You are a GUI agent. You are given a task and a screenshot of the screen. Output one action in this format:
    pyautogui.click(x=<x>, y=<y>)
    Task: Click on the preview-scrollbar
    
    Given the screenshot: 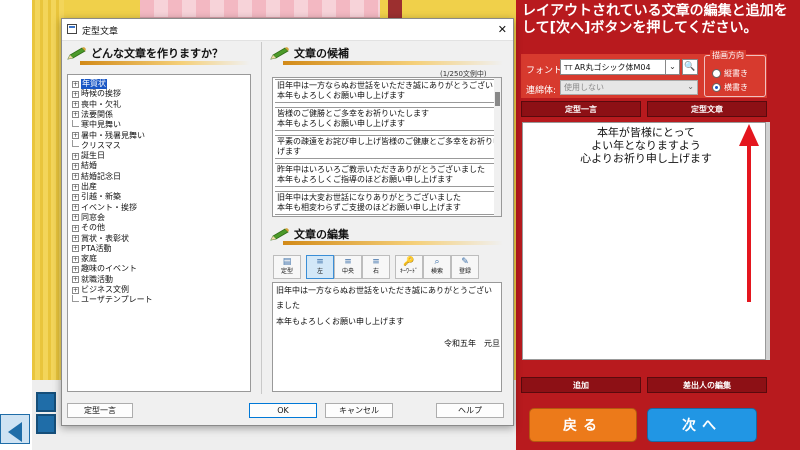 What is the action you would take?
    pyautogui.click(x=768, y=241)
    